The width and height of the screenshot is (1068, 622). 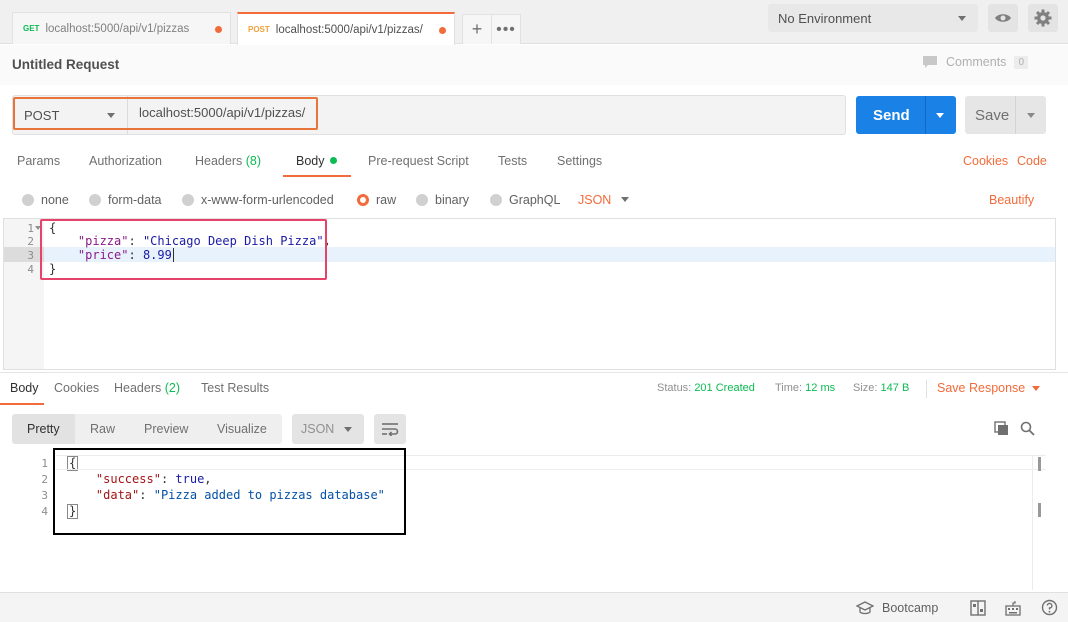 I want to click on beautify-link: Beautify, so click(x=1011, y=200).